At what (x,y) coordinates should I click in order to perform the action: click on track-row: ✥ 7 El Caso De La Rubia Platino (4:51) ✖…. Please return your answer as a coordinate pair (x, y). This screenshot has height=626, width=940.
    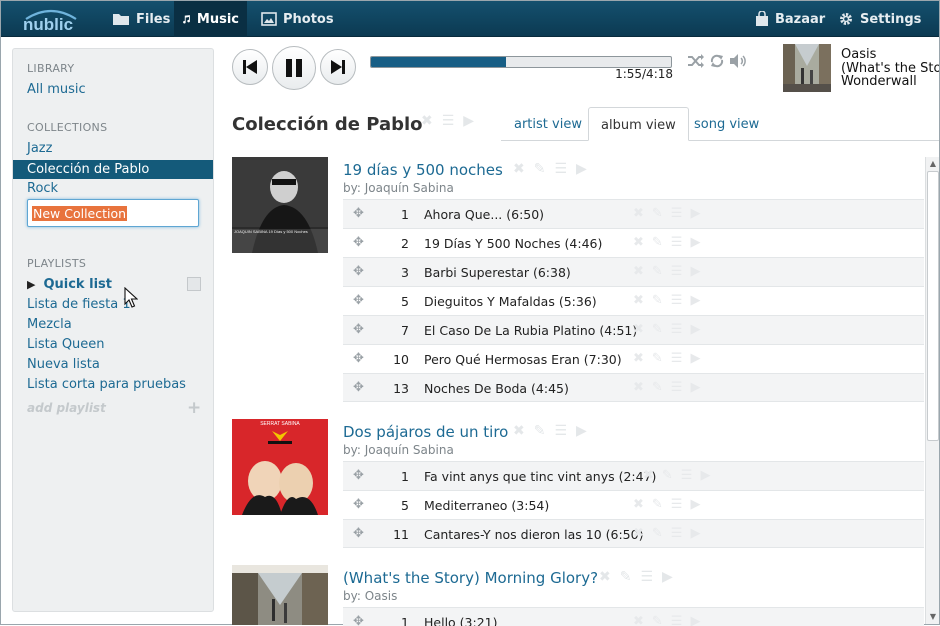
    Looking at the image, I should click on (633, 329).